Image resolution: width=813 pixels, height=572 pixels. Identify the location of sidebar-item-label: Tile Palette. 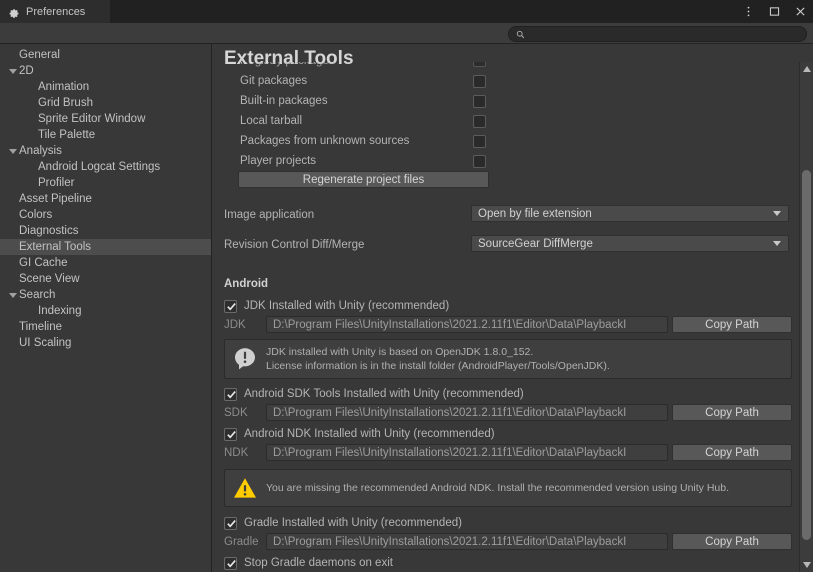
(67, 135).